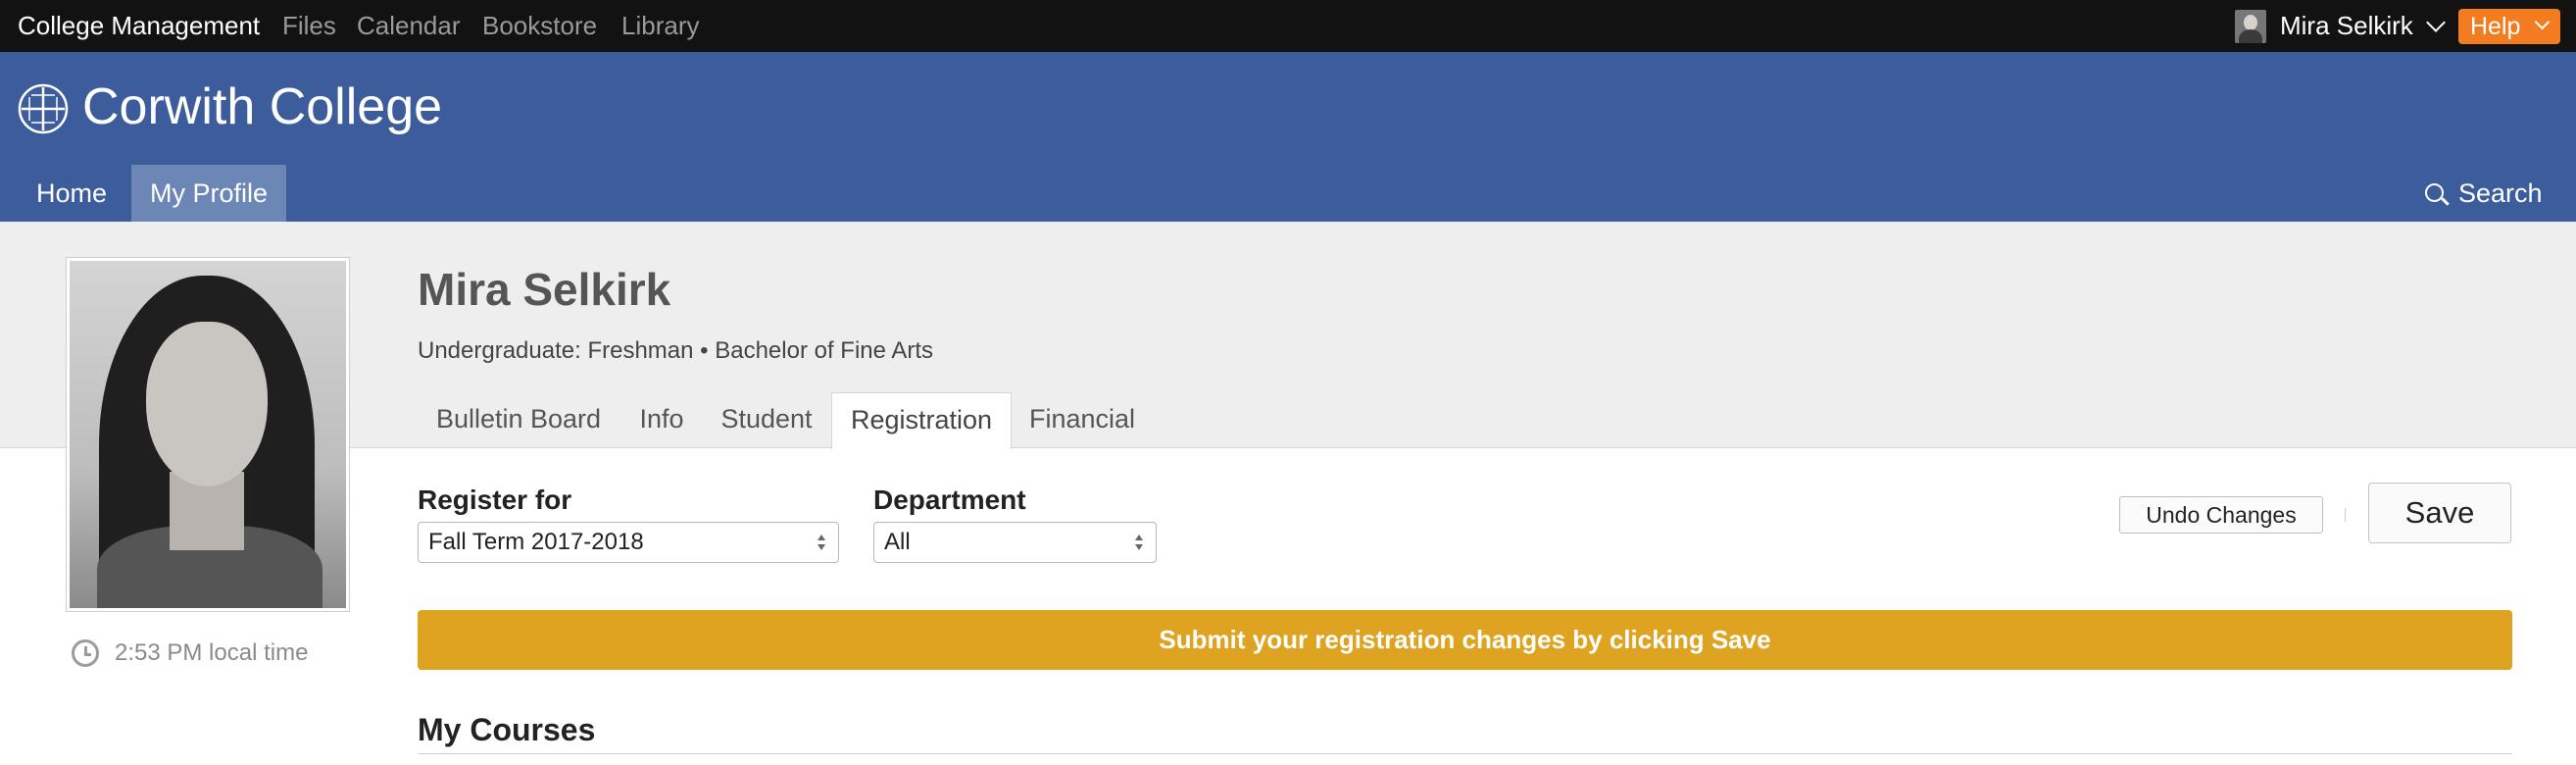 The height and width of the screenshot is (765, 2576). What do you see at coordinates (2500, 193) in the screenshot?
I see `search-label: Search` at bounding box center [2500, 193].